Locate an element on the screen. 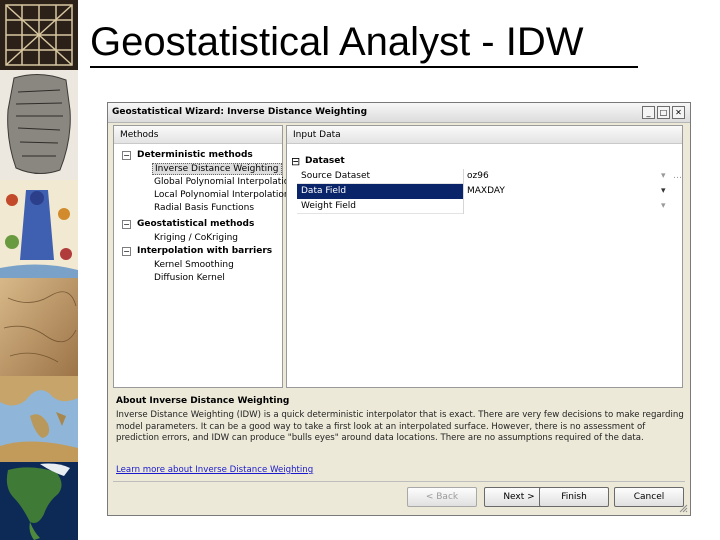 Image resolution: width=720 pixels, height=540 pixels. tree-item-local-polynomial: Local Polynomial Interpolation is located at coordinates (222, 195).